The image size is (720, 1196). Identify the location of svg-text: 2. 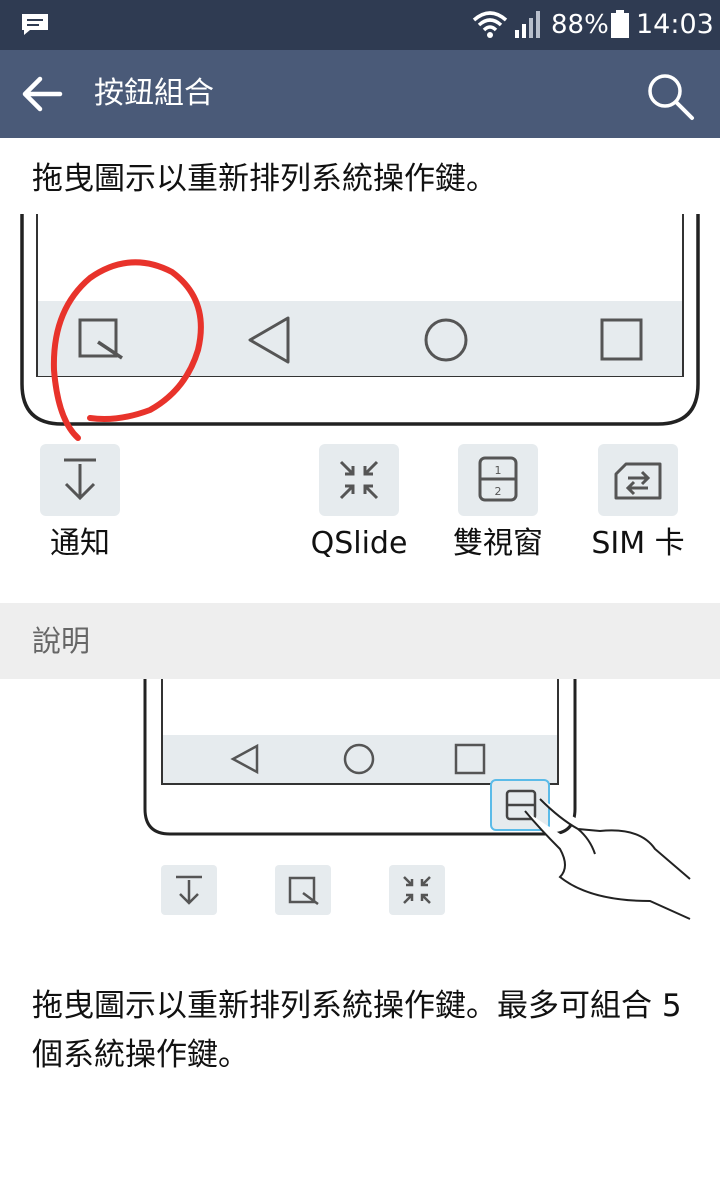
(498, 491).